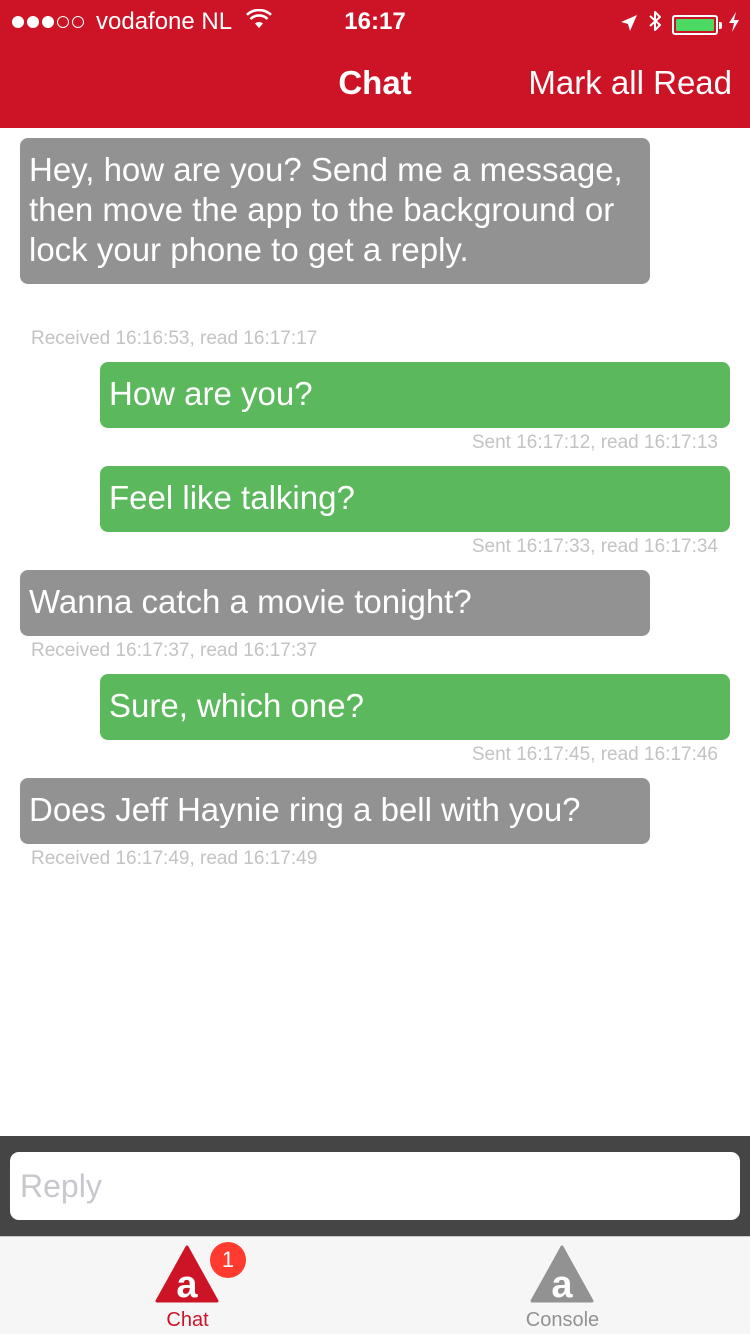  I want to click on charging-bolt-icon, so click(734, 25).